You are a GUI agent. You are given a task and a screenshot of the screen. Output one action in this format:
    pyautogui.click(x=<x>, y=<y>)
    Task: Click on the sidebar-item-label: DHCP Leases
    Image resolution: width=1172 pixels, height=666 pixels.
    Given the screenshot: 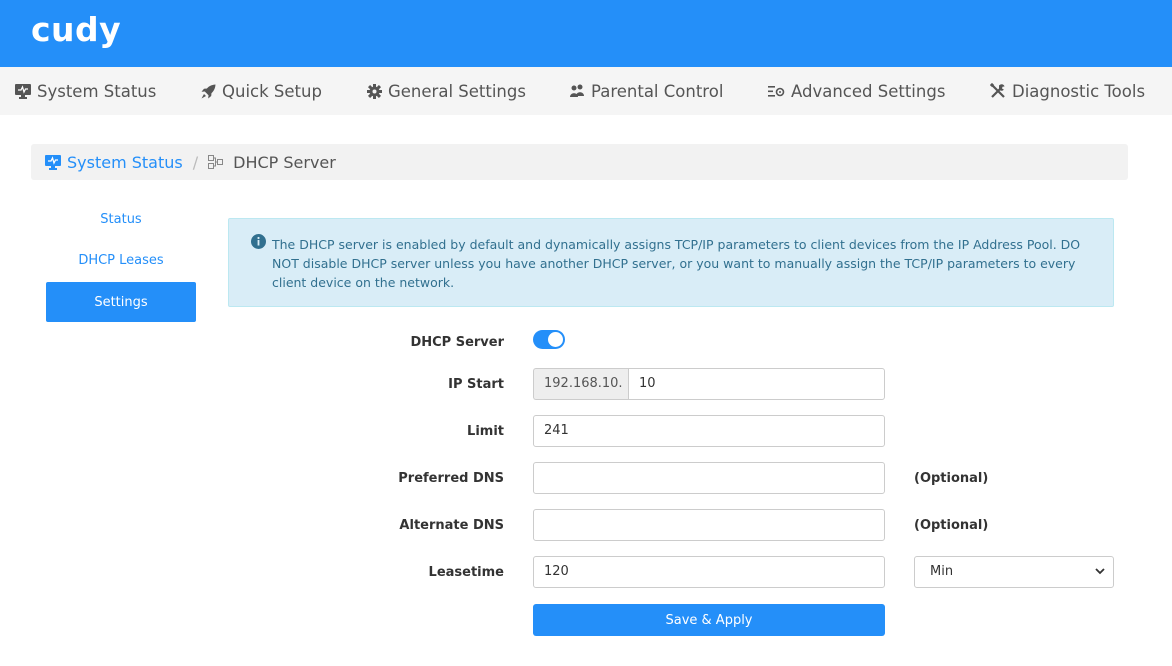 What is the action you would take?
    pyautogui.click(x=121, y=260)
    